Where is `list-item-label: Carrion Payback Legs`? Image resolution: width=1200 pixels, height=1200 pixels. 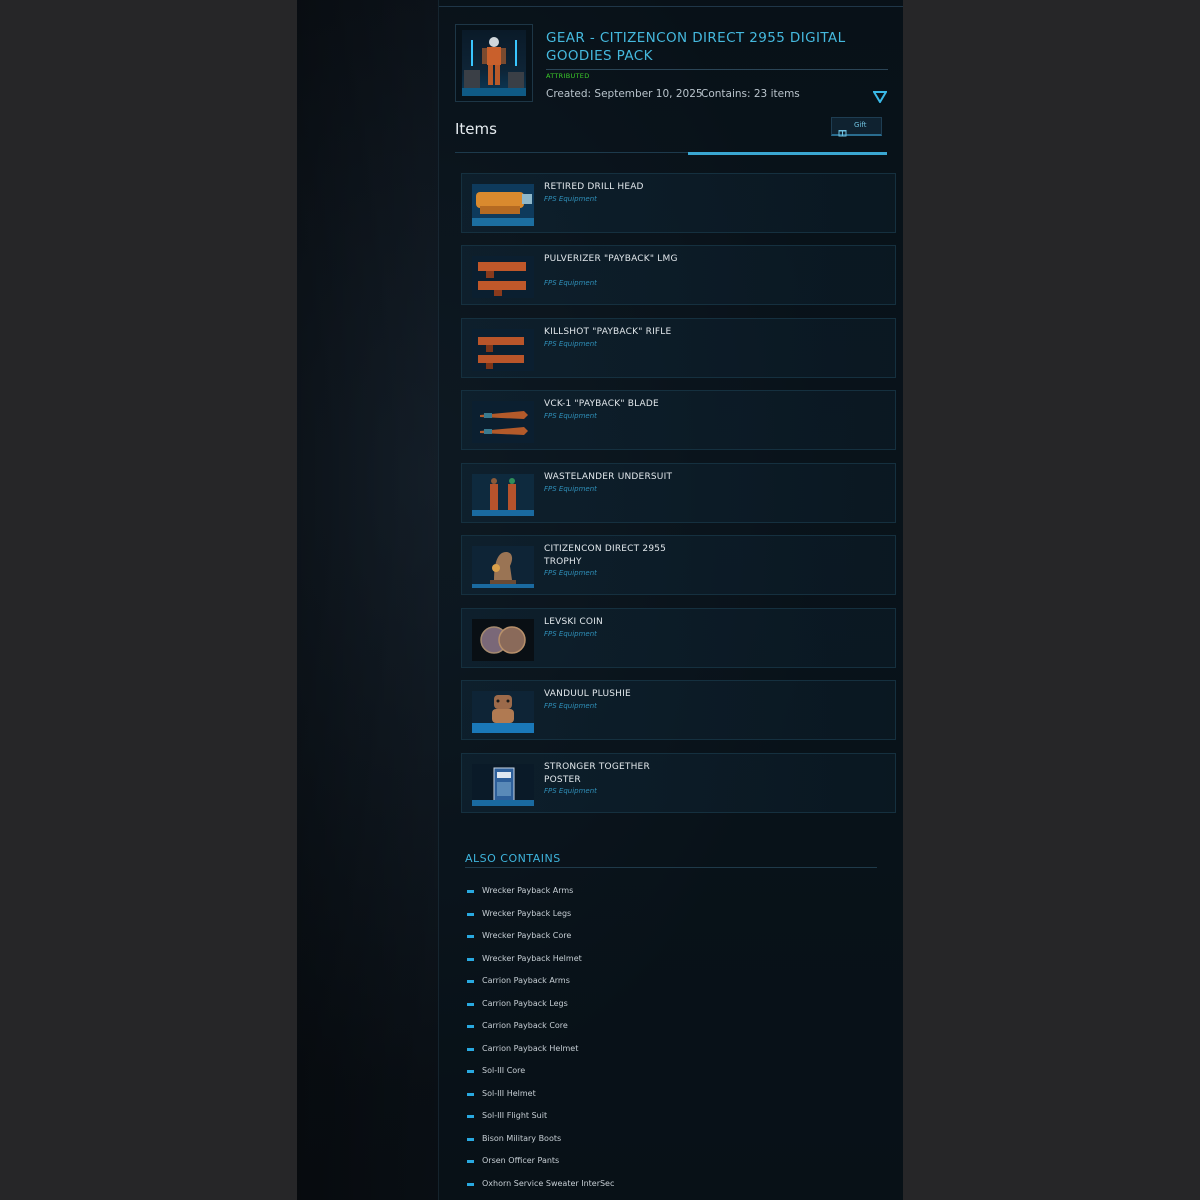 list-item-label: Carrion Payback Legs is located at coordinates (525, 1003).